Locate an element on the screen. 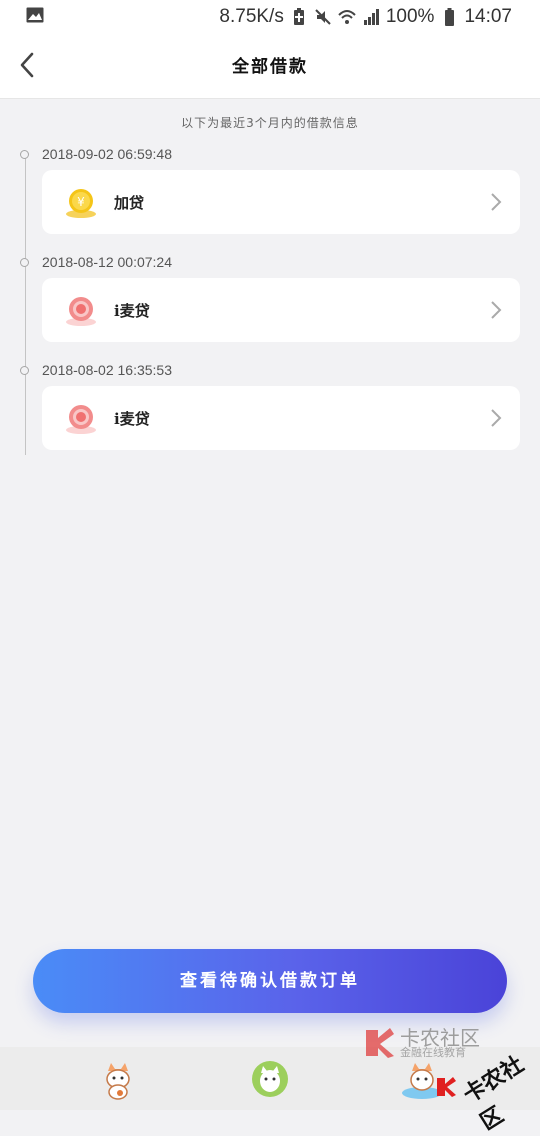 This screenshot has height=1136, width=540. watermark-logo-icon is located at coordinates (380, 1043).